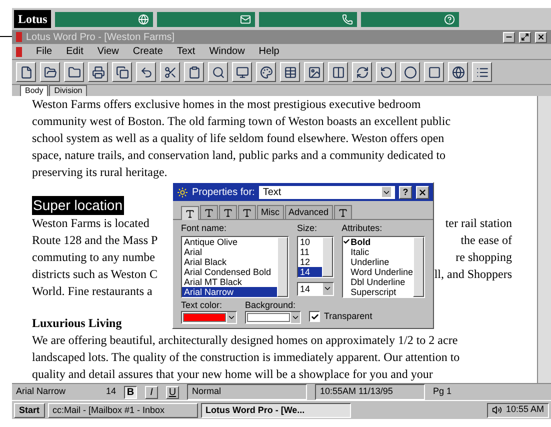  I want to click on font-item: Arial Condensed Bold, so click(229, 271).